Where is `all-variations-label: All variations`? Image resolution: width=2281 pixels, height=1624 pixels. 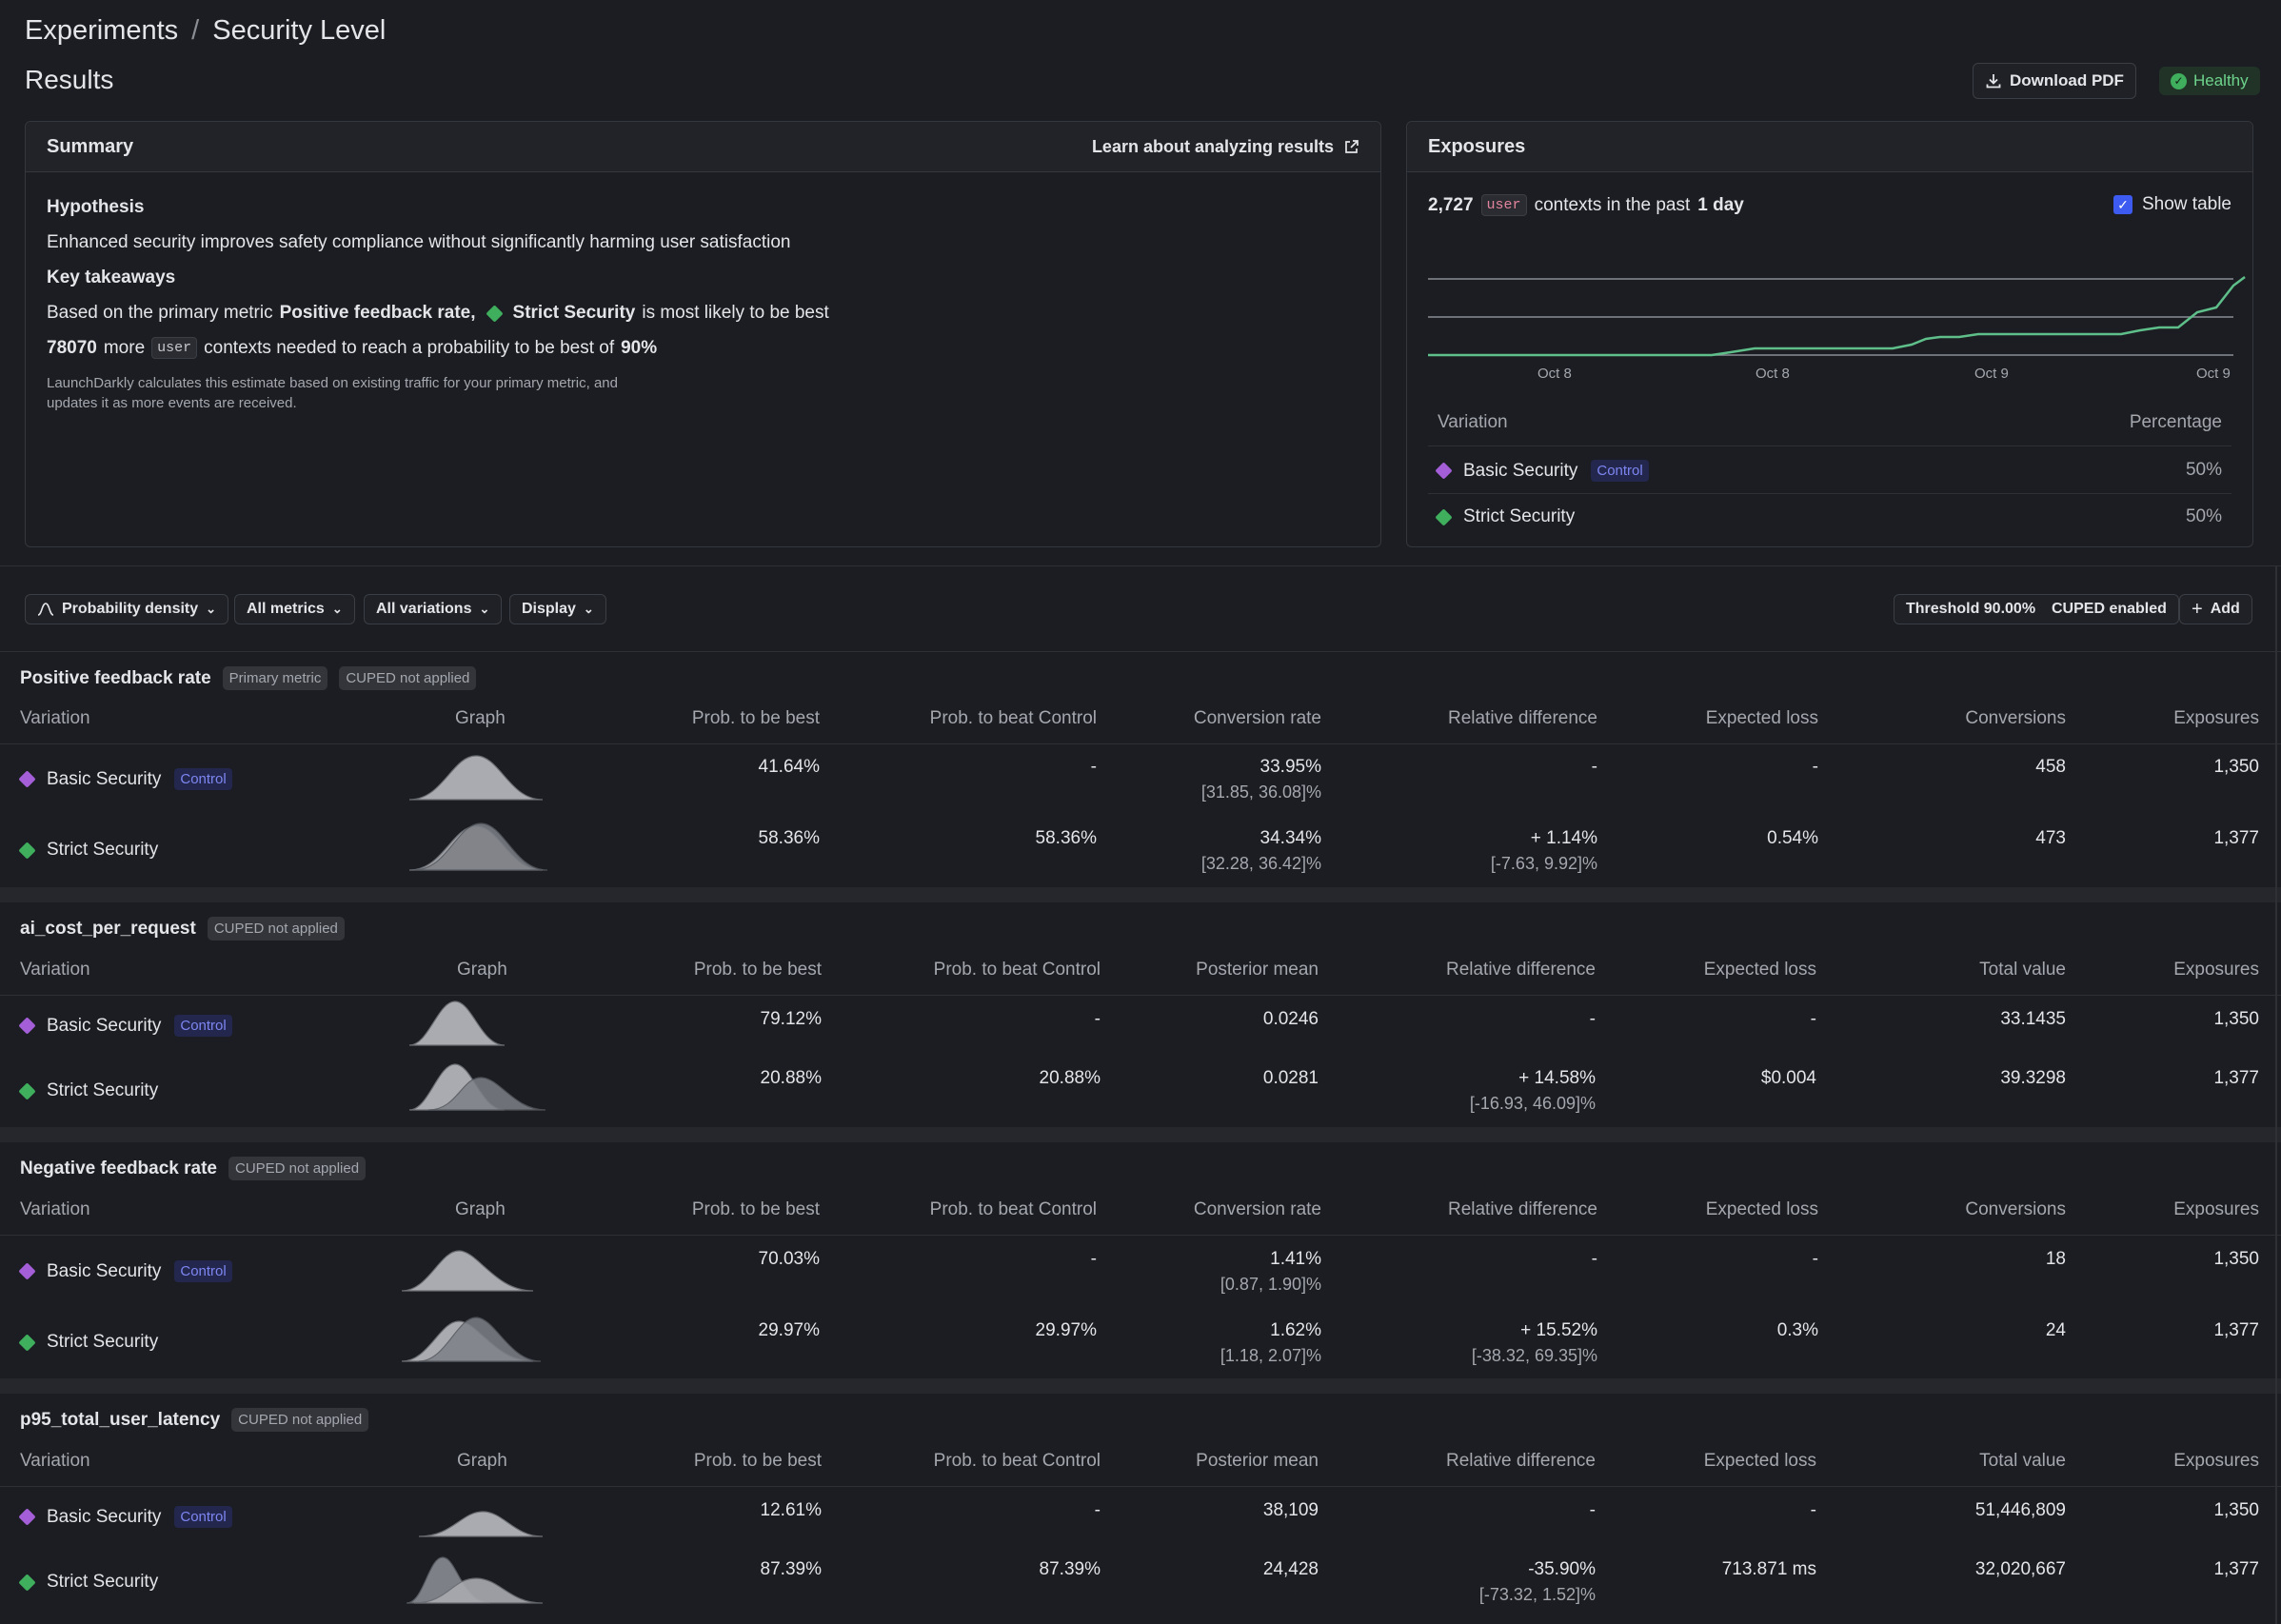
all-variations-label: All variations is located at coordinates (424, 609).